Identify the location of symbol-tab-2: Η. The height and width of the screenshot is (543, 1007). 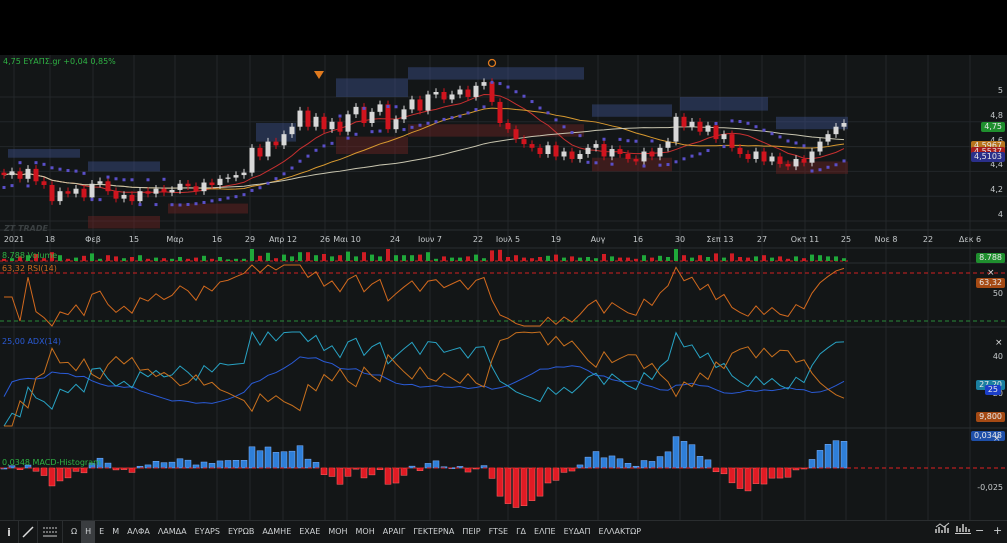
(88, 532).